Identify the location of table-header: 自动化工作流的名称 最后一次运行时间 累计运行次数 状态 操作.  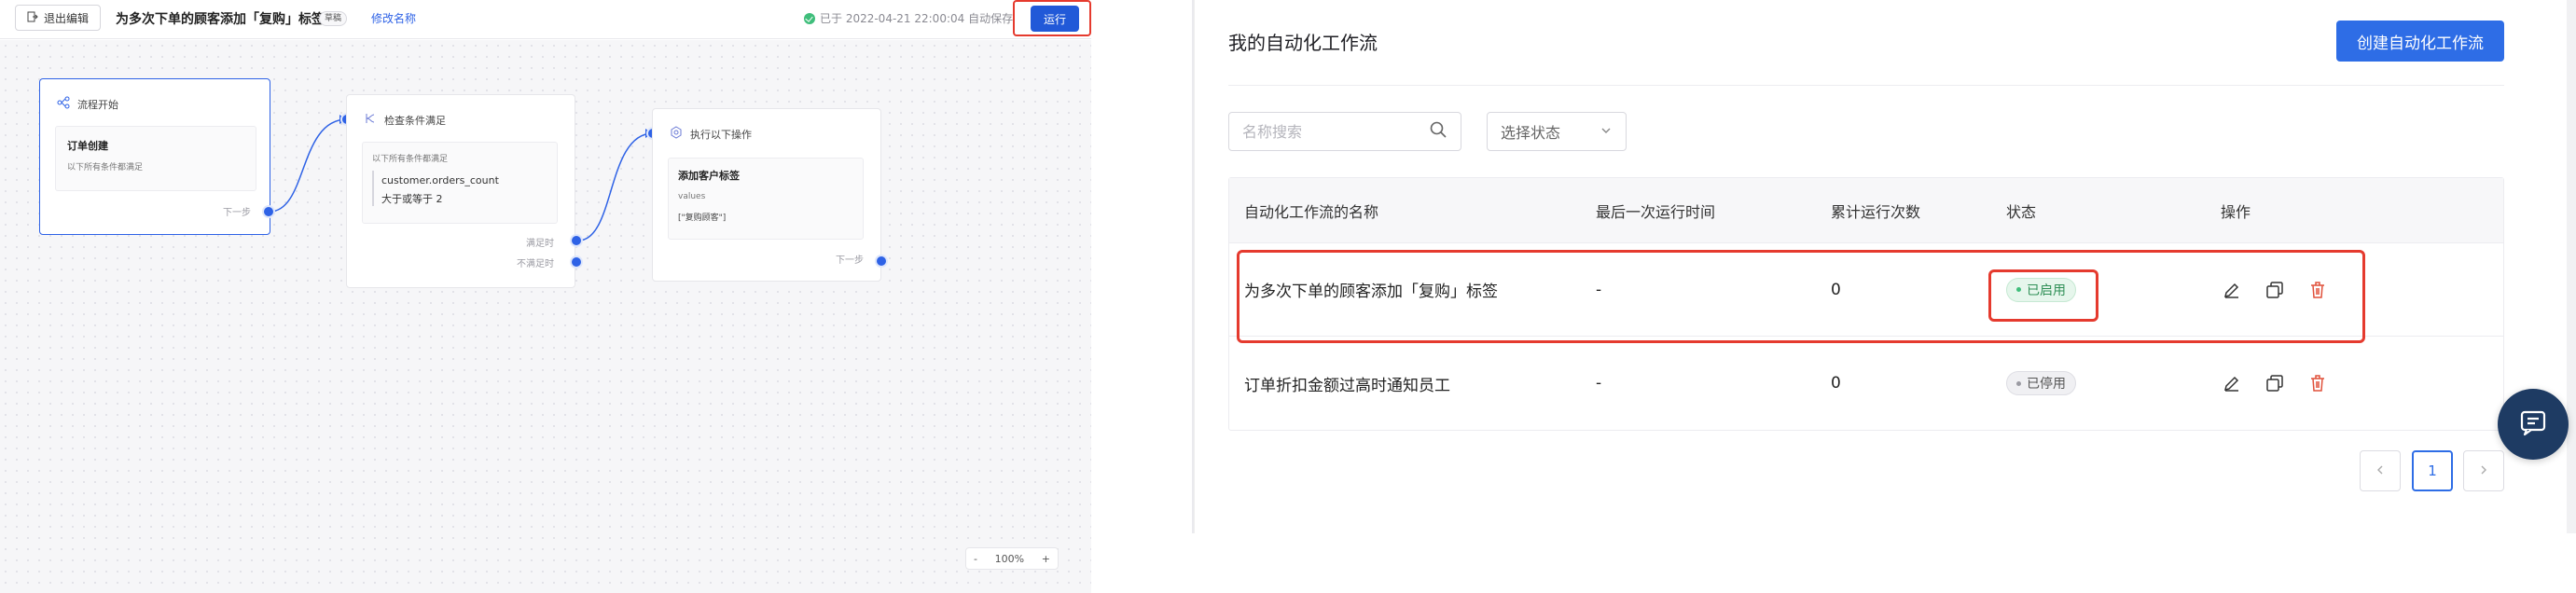
(1866, 210).